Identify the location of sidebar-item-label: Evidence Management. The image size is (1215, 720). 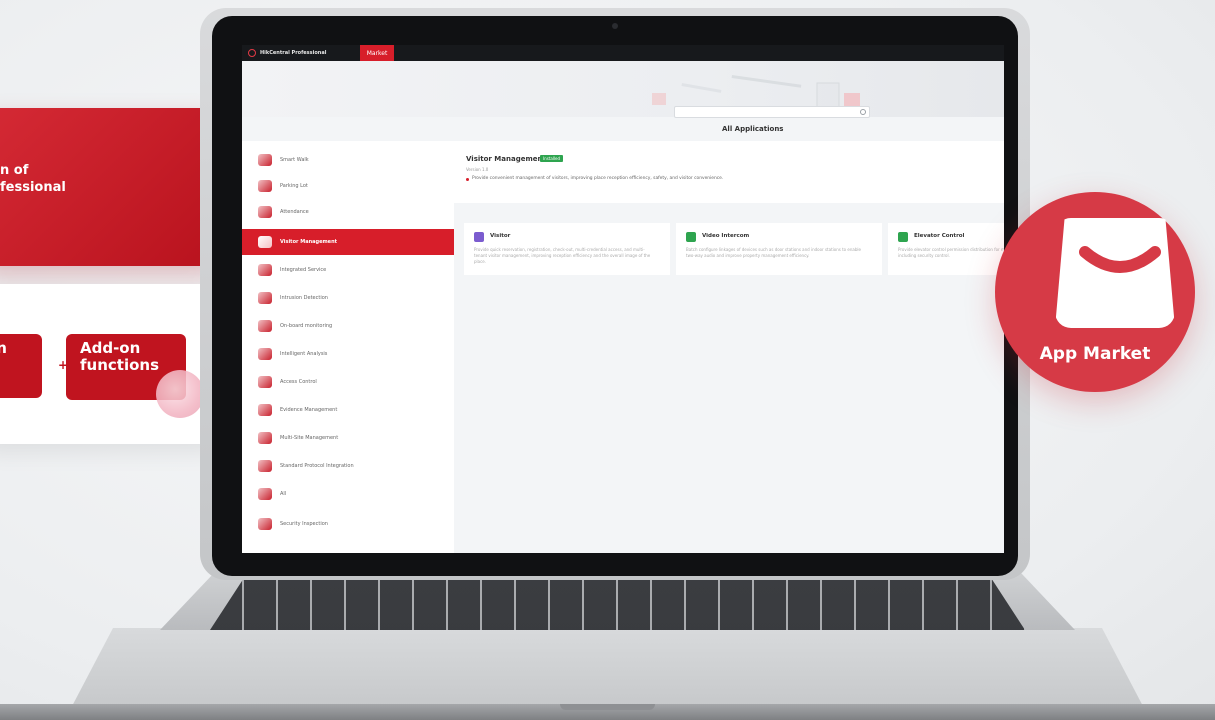
(309, 410).